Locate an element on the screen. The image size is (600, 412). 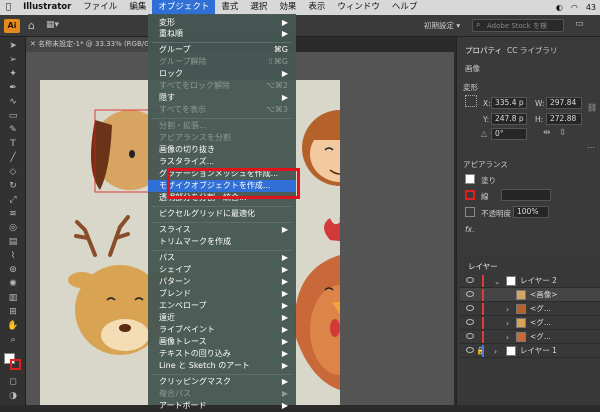
direct-selection-tool-icon: ➢ is located at coordinates (13, 60).